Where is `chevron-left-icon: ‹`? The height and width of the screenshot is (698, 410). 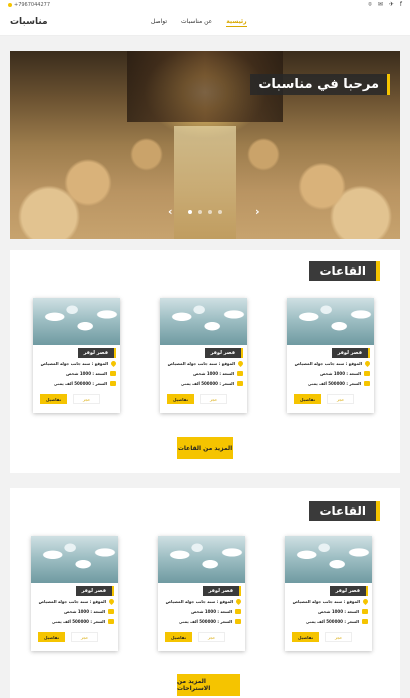
chevron-left-icon: ‹ is located at coordinates (170, 211).